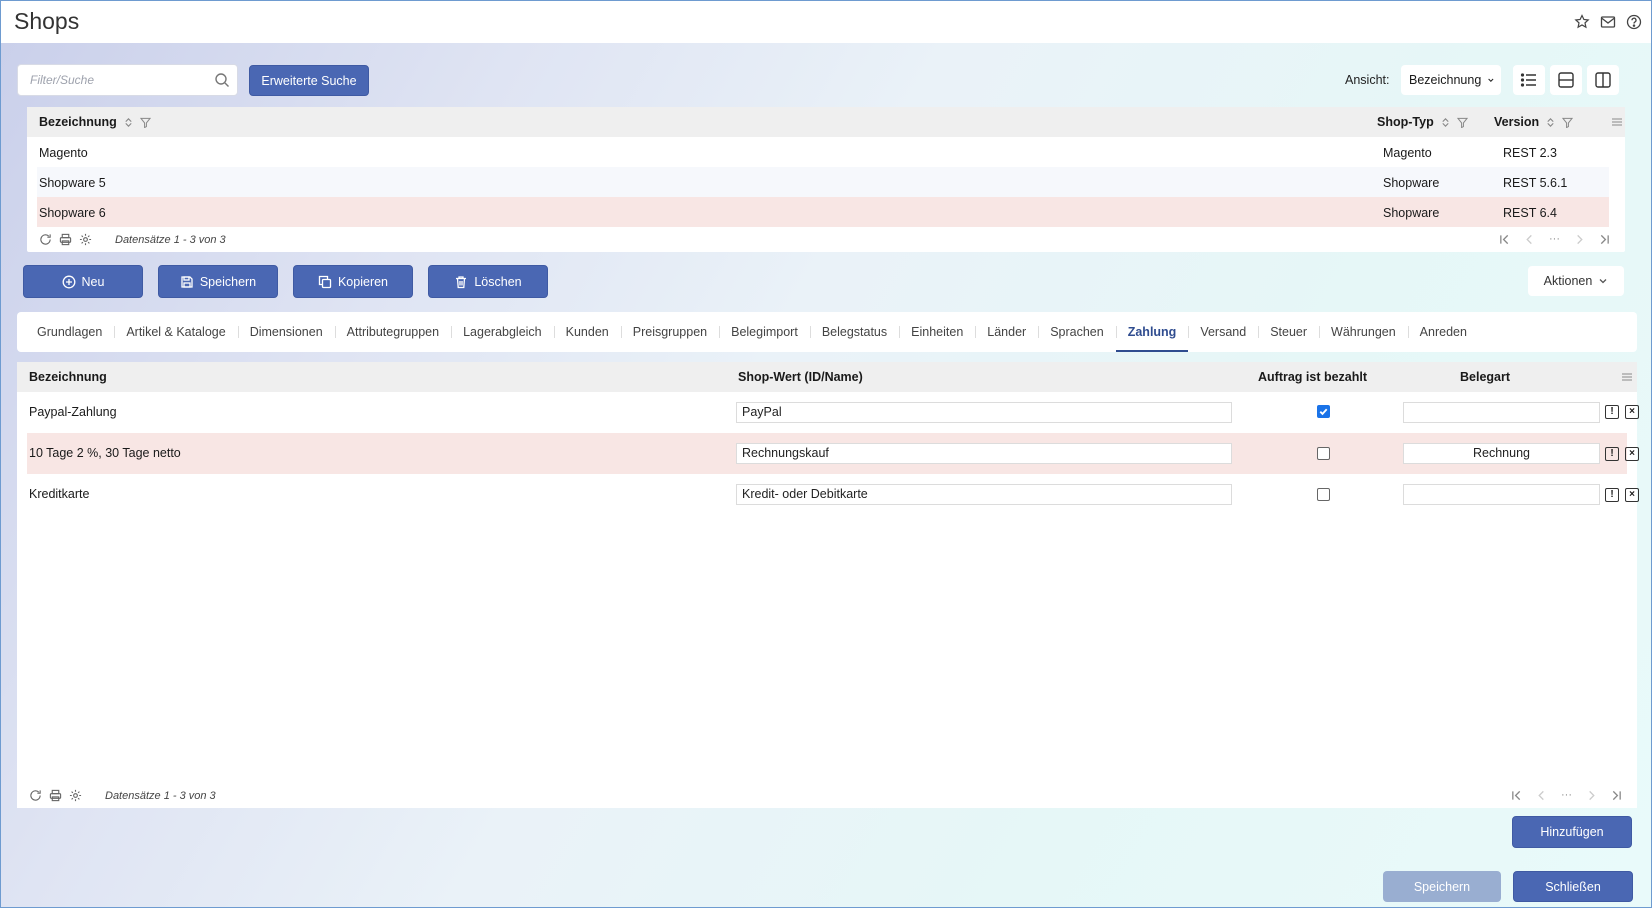 This screenshot has height=908, width=1652. Describe the element at coordinates (1006, 332) in the screenshot. I see `tab-laender: Länder` at that location.